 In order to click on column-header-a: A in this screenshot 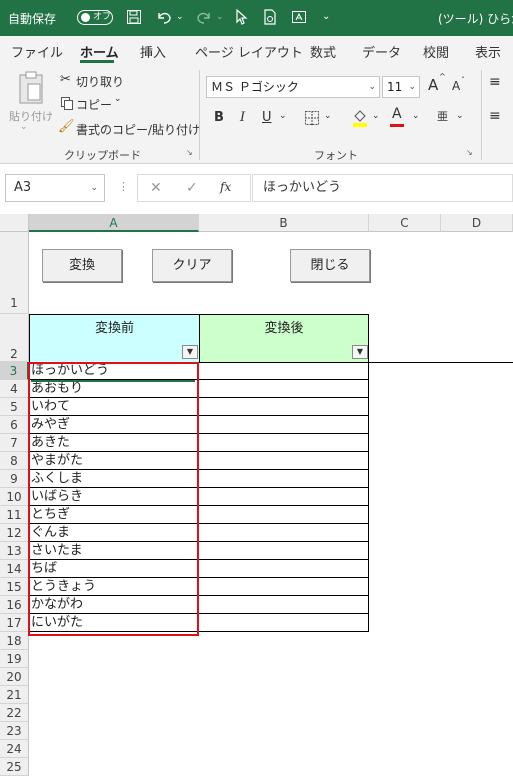, I will do `click(114, 223)`.